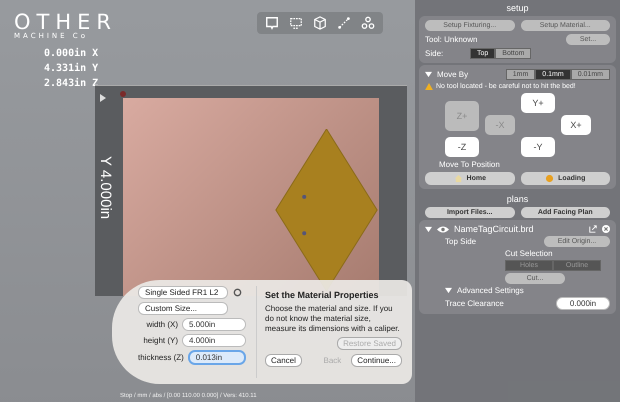  Describe the element at coordinates (183, 292) in the screenshot. I see `material-select: Single Sided FR1 L2` at that location.